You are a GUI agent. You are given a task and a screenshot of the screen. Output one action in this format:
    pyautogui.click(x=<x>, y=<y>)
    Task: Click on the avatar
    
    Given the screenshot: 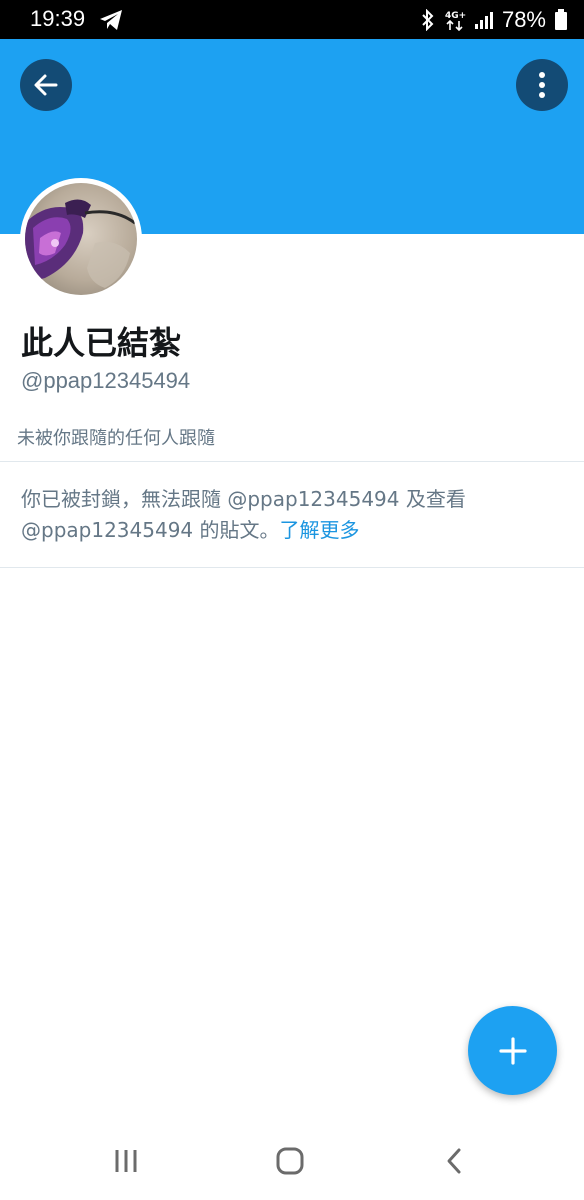 What is the action you would take?
    pyautogui.click(x=81, y=239)
    